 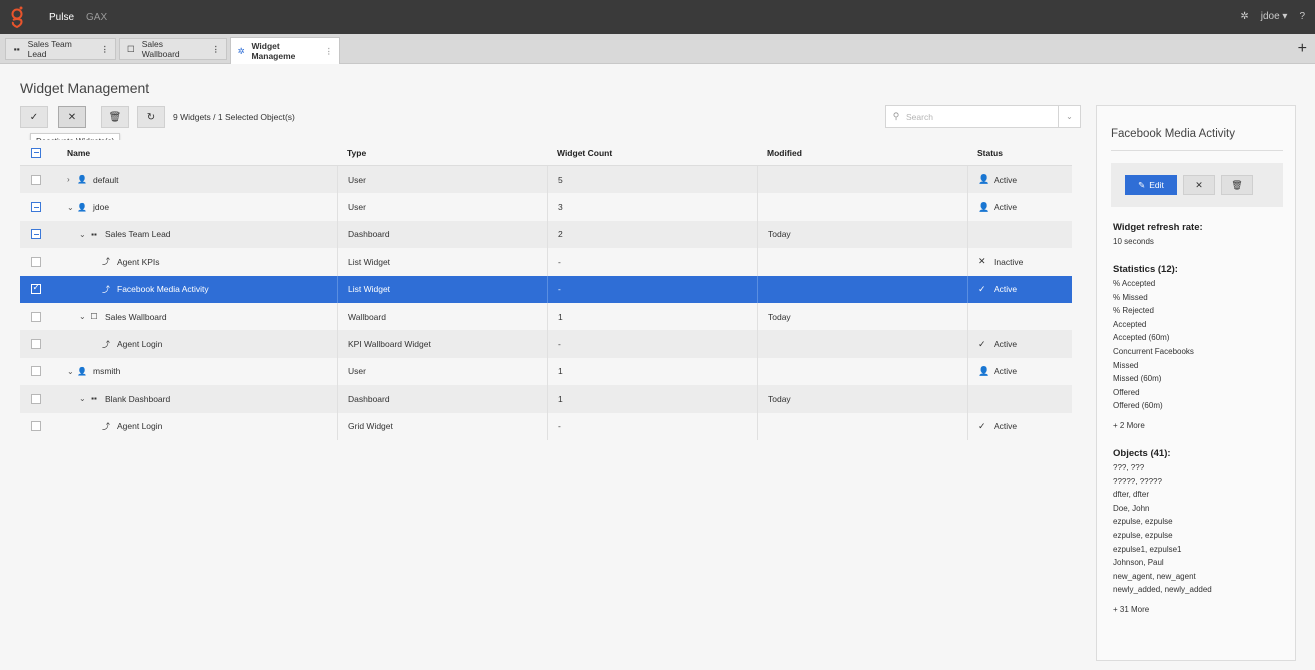 I want to click on trash-icon: 🗑, so click(x=1237, y=184).